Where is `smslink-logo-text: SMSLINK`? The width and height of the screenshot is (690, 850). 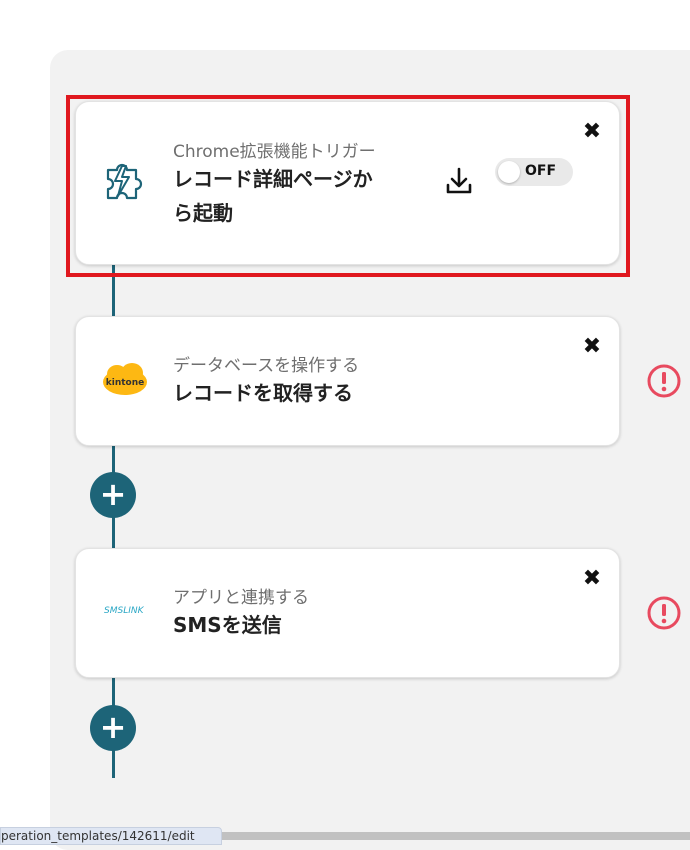 smslink-logo-text: SMSLINK is located at coordinates (124, 611).